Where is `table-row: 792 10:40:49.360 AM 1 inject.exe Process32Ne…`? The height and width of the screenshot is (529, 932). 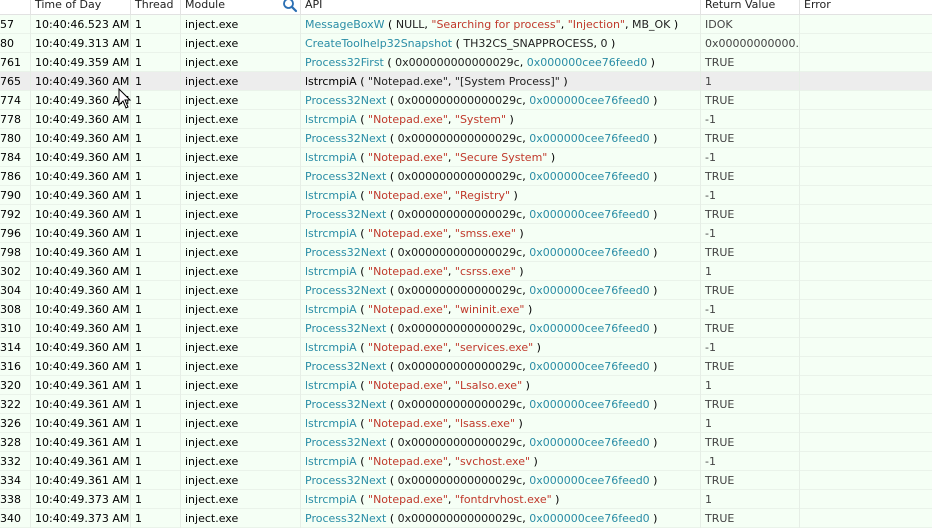 table-row: 792 10:40:49.360 AM 1 inject.exe Process32Ne… is located at coordinates (466, 214).